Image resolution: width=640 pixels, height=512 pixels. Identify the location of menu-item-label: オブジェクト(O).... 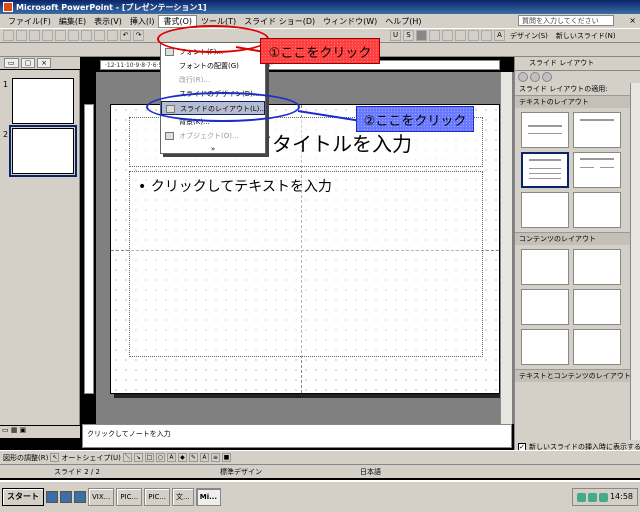
(209, 136).